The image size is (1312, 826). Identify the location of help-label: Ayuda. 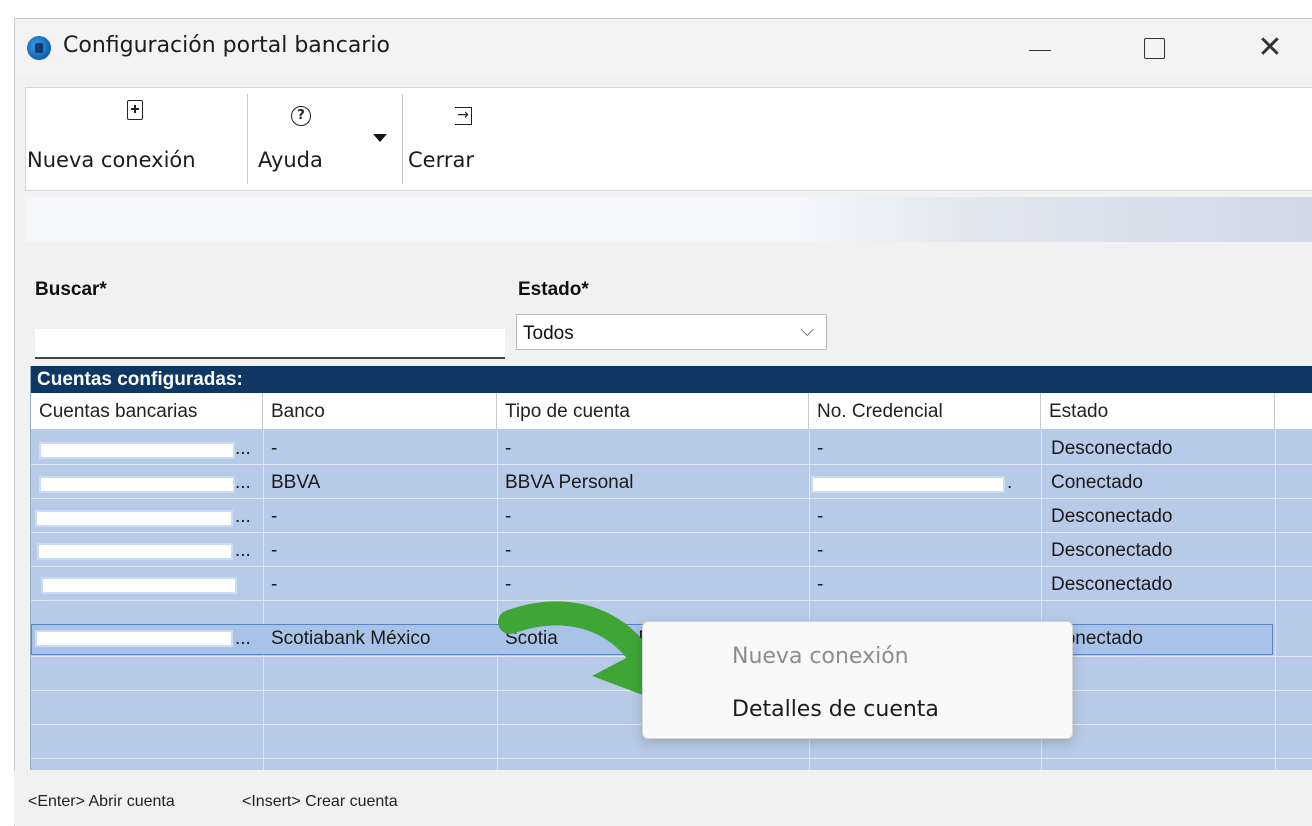
(290, 160).